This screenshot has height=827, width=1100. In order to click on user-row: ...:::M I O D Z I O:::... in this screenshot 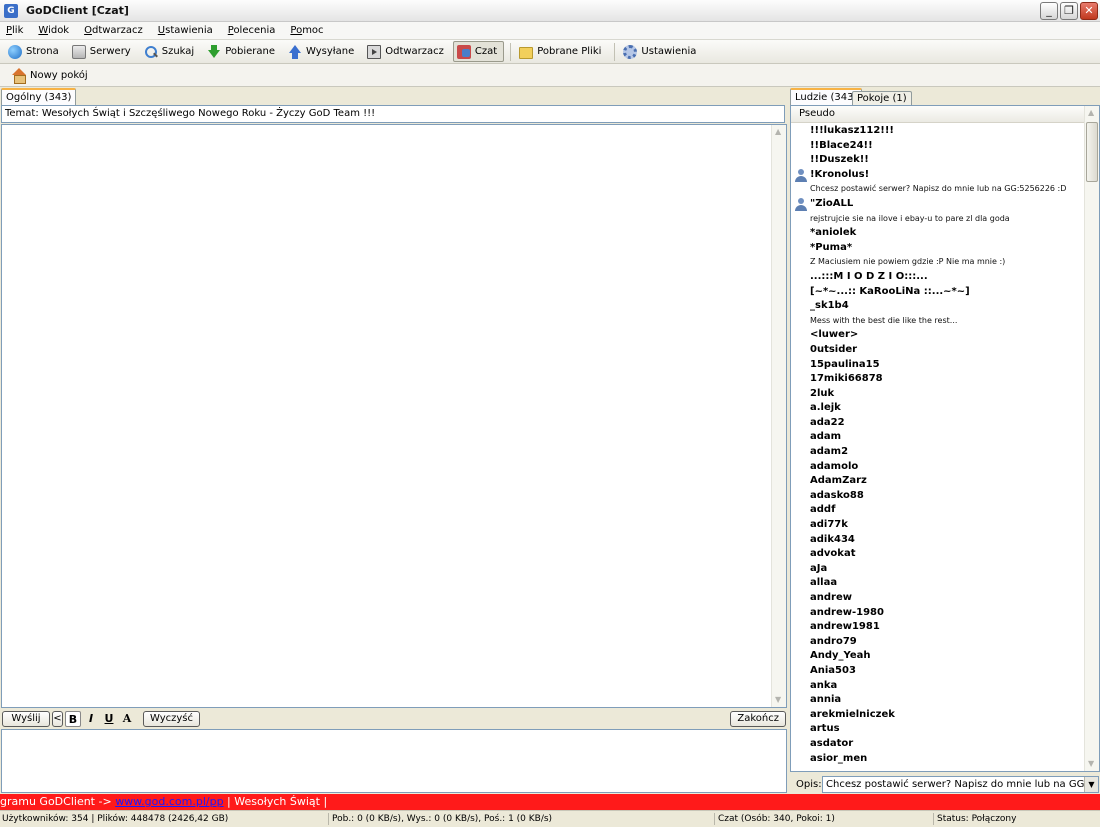, I will do `click(938, 277)`.